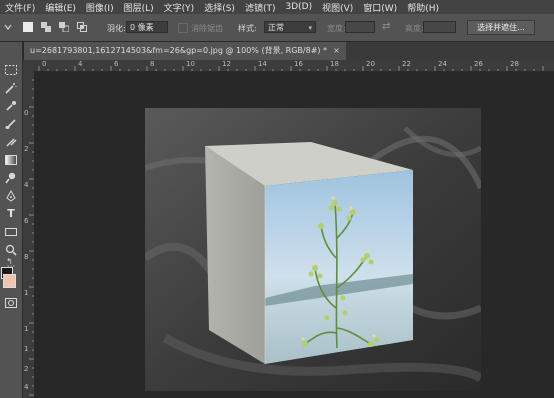 The width and height of the screenshot is (554, 398). Describe the element at coordinates (116, 28) in the screenshot. I see `feather-label: 羽化:` at that location.